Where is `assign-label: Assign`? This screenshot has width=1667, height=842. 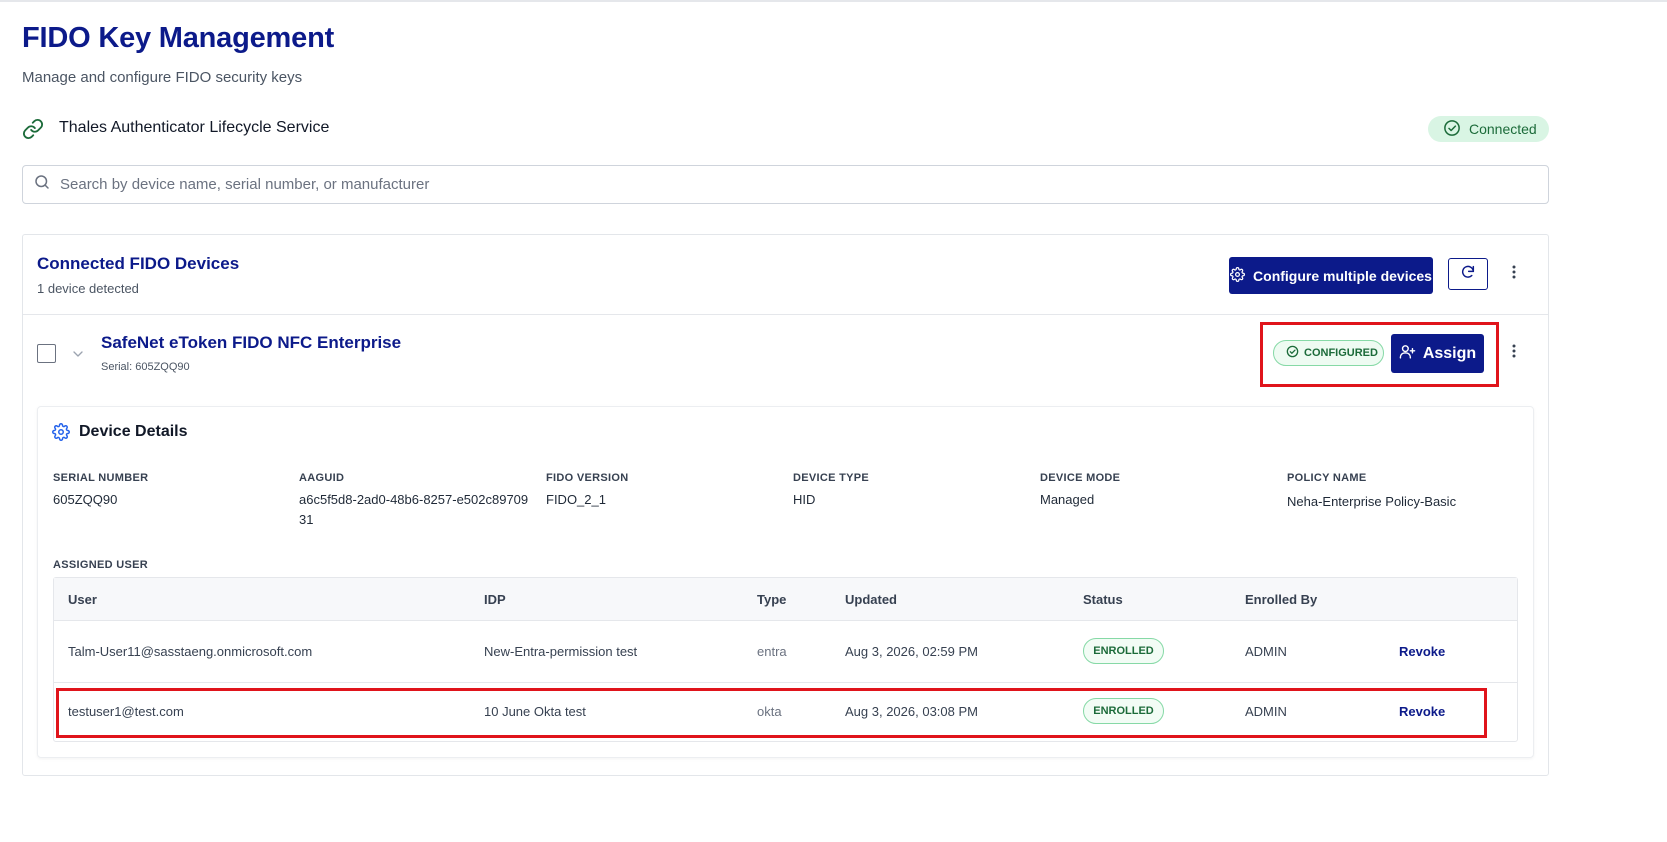
assign-label: Assign is located at coordinates (1449, 353).